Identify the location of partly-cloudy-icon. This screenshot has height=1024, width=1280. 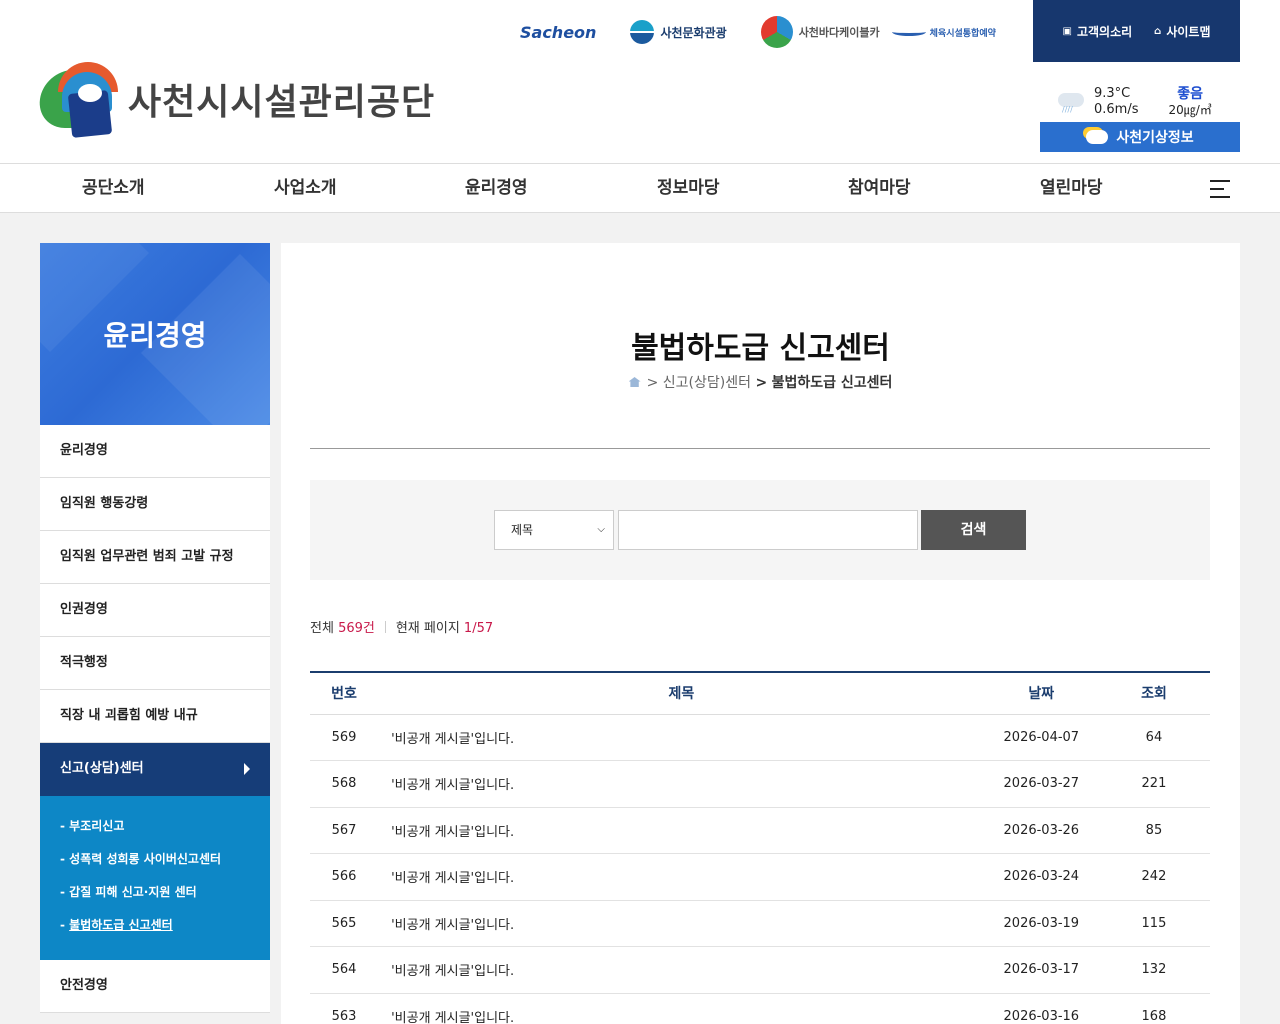
(1097, 137).